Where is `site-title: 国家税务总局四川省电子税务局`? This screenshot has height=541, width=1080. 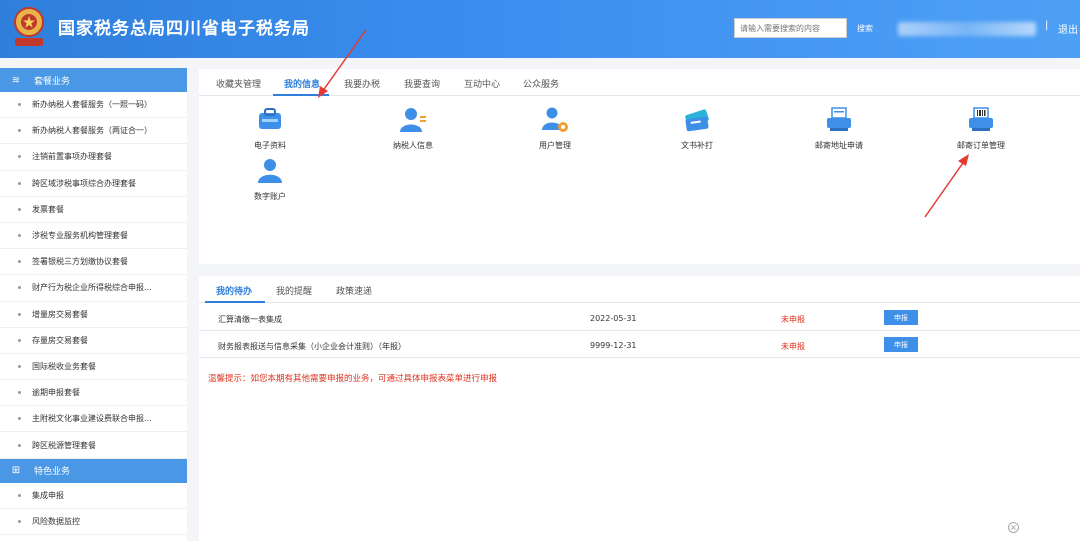 site-title: 国家税务总局四川省电子税务局 is located at coordinates (184, 29).